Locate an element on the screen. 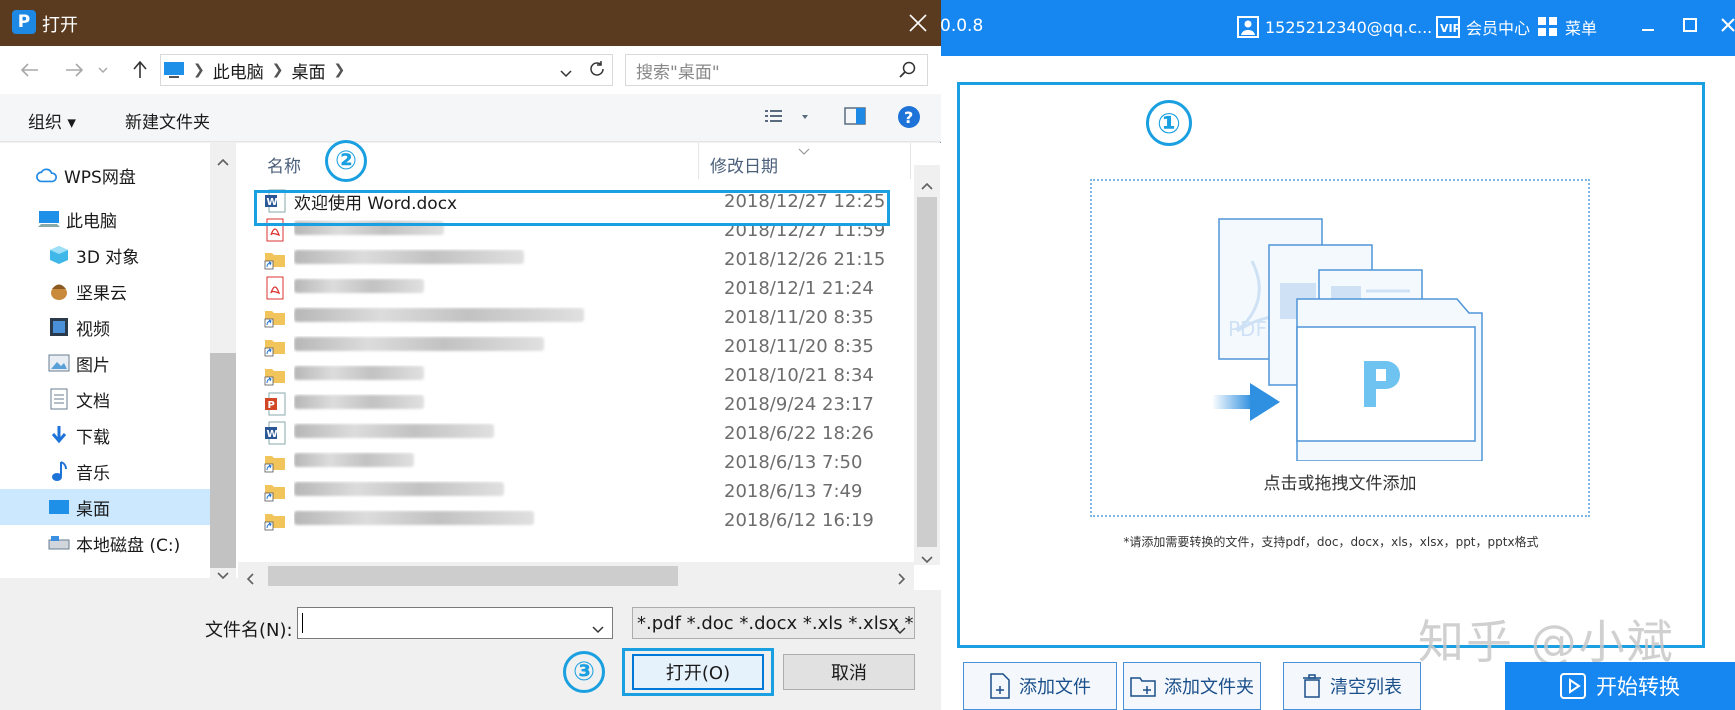 The image size is (1735, 710). cancel-button: 取消 is located at coordinates (849, 672).